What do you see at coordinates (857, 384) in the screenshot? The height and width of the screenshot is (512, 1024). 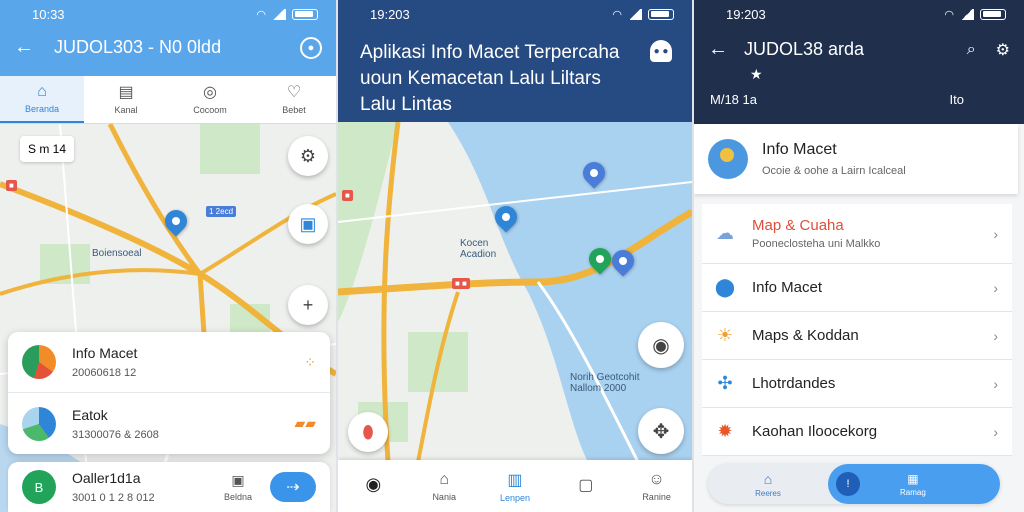 I see `menu-item-lhotrdandes: ✣ Lhotrdandes ›` at bounding box center [857, 384].